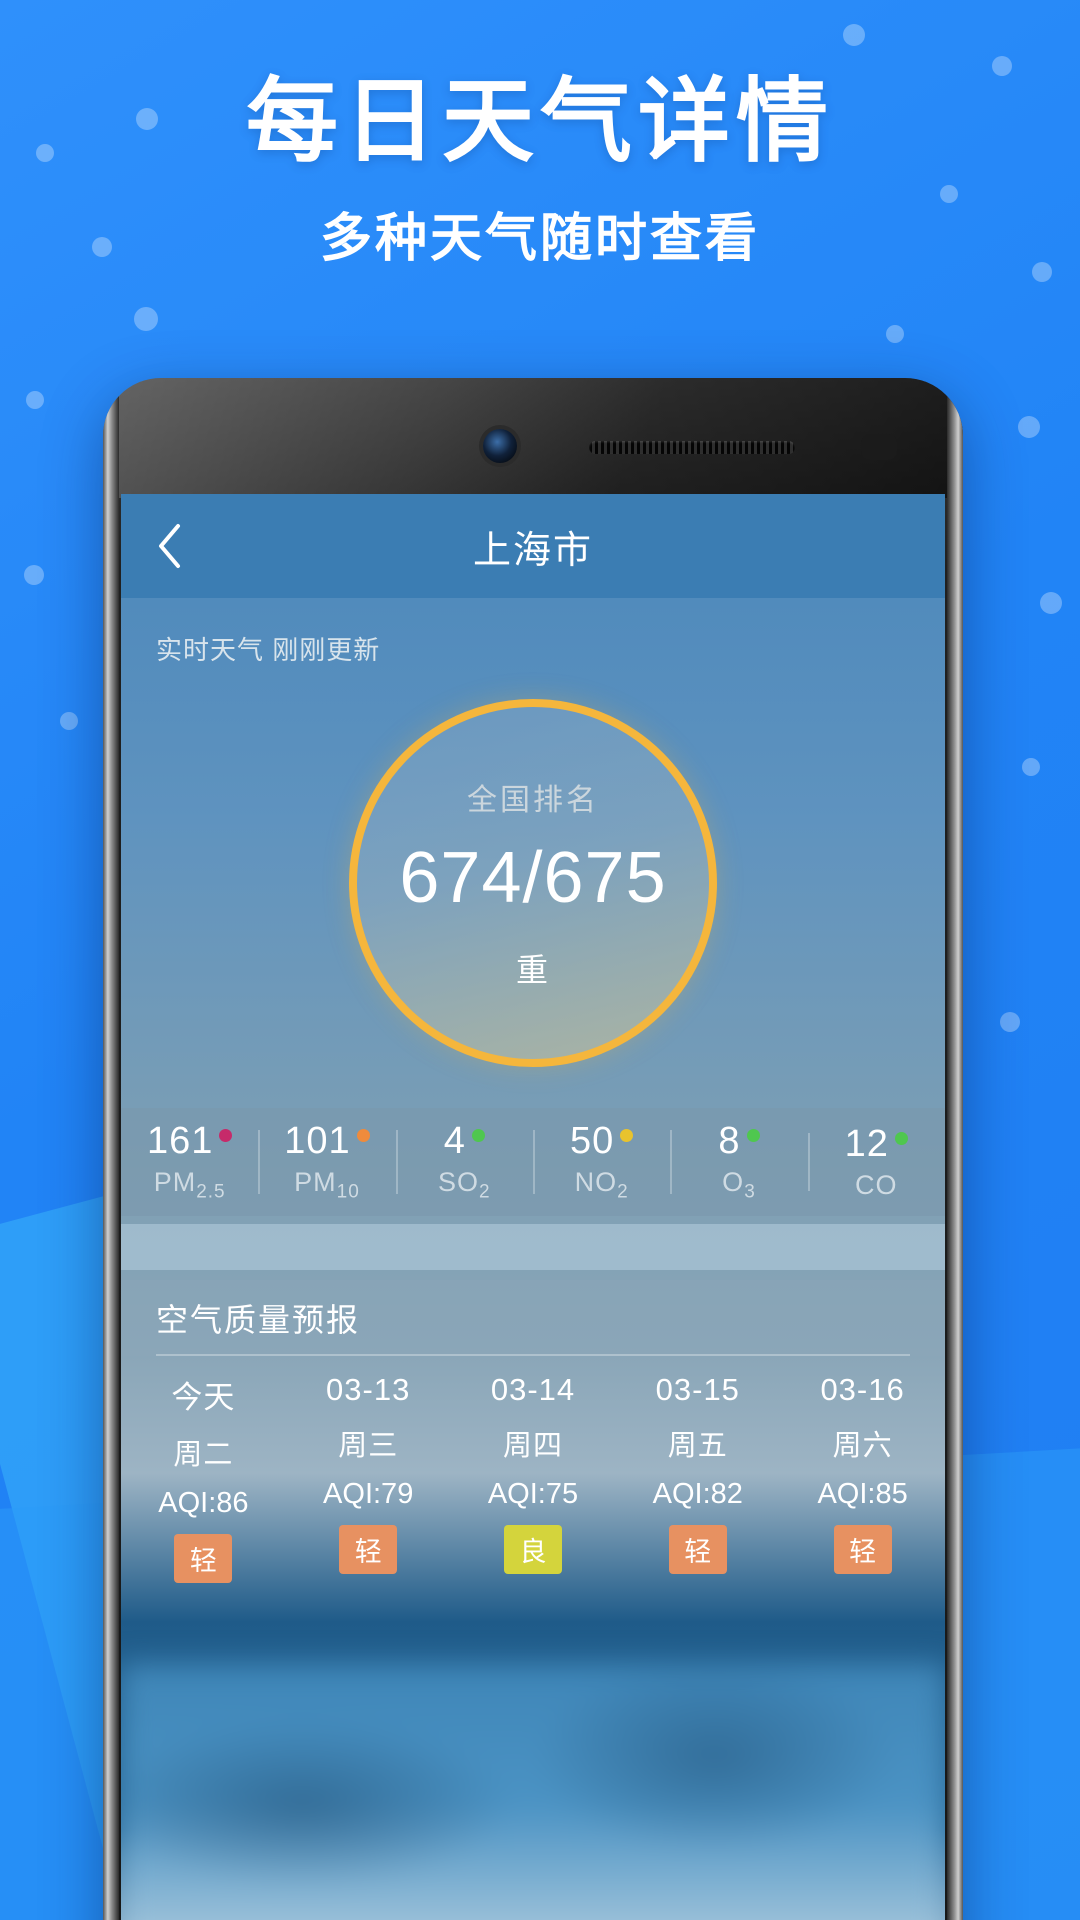 Image resolution: width=1080 pixels, height=1920 pixels. I want to click on promo-subtitle: 多种天气随时查看, so click(539, 239).